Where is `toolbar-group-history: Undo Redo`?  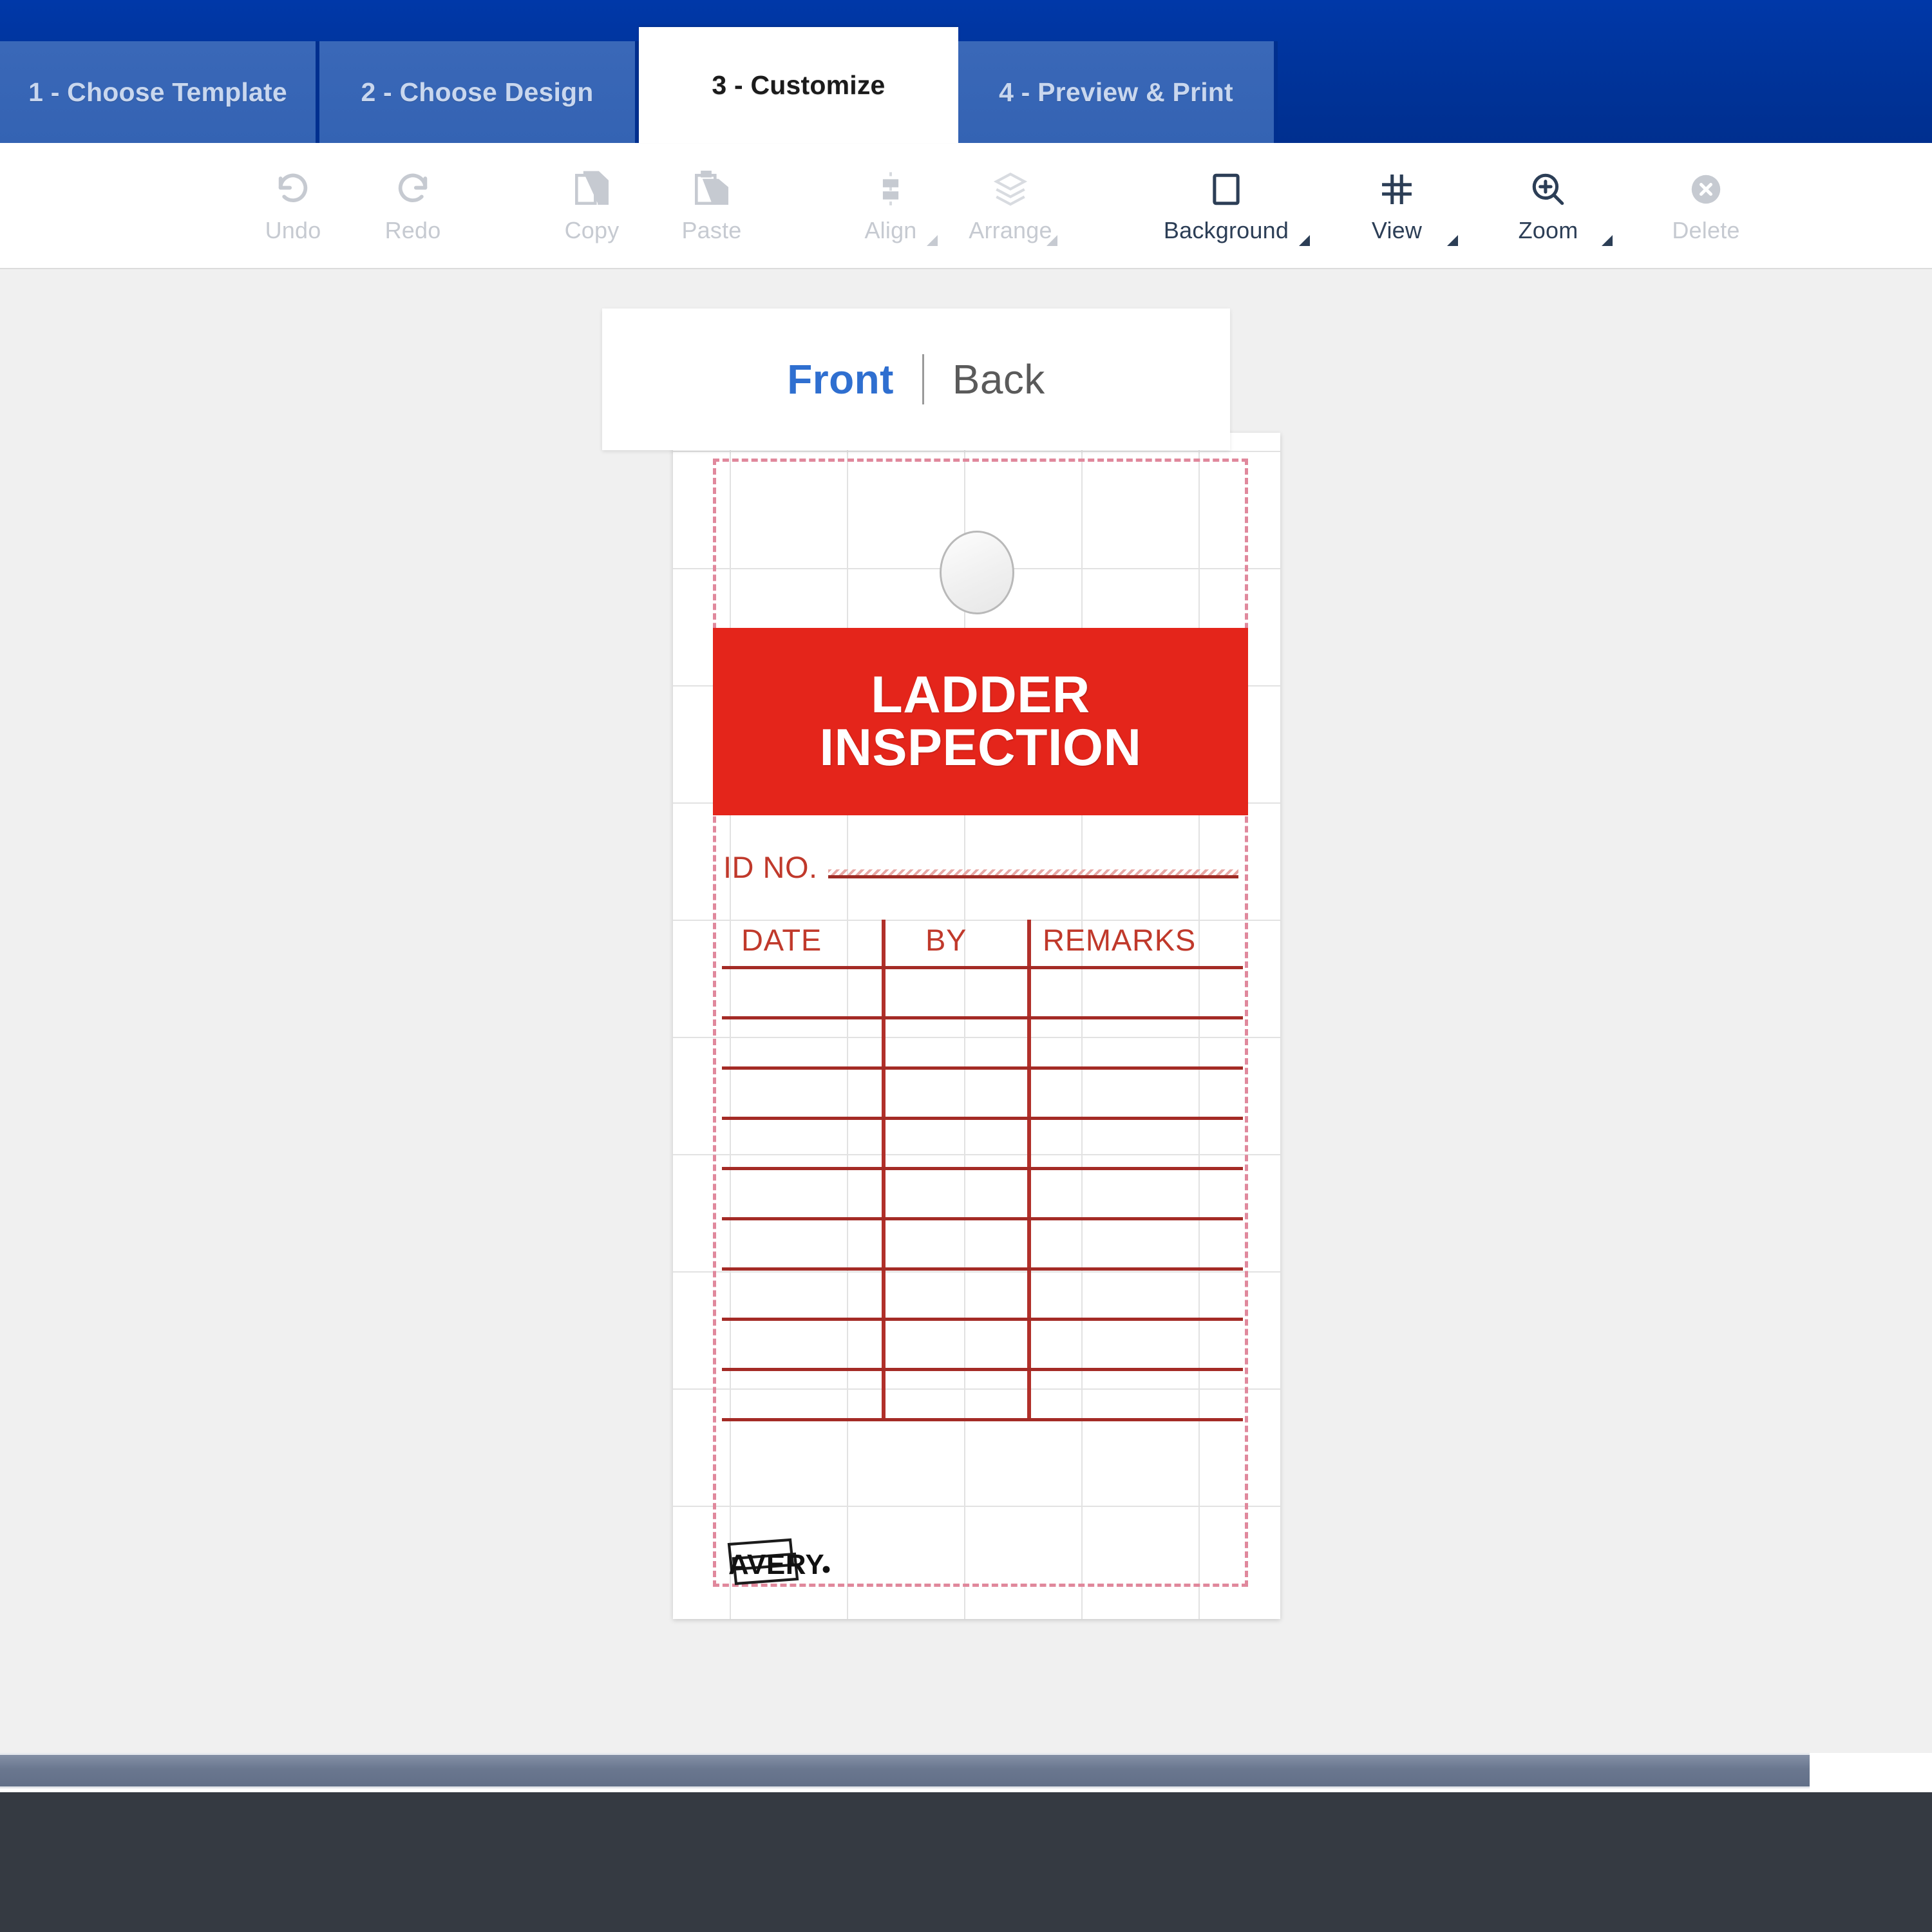 toolbar-group-history: Undo Redo is located at coordinates (353, 207).